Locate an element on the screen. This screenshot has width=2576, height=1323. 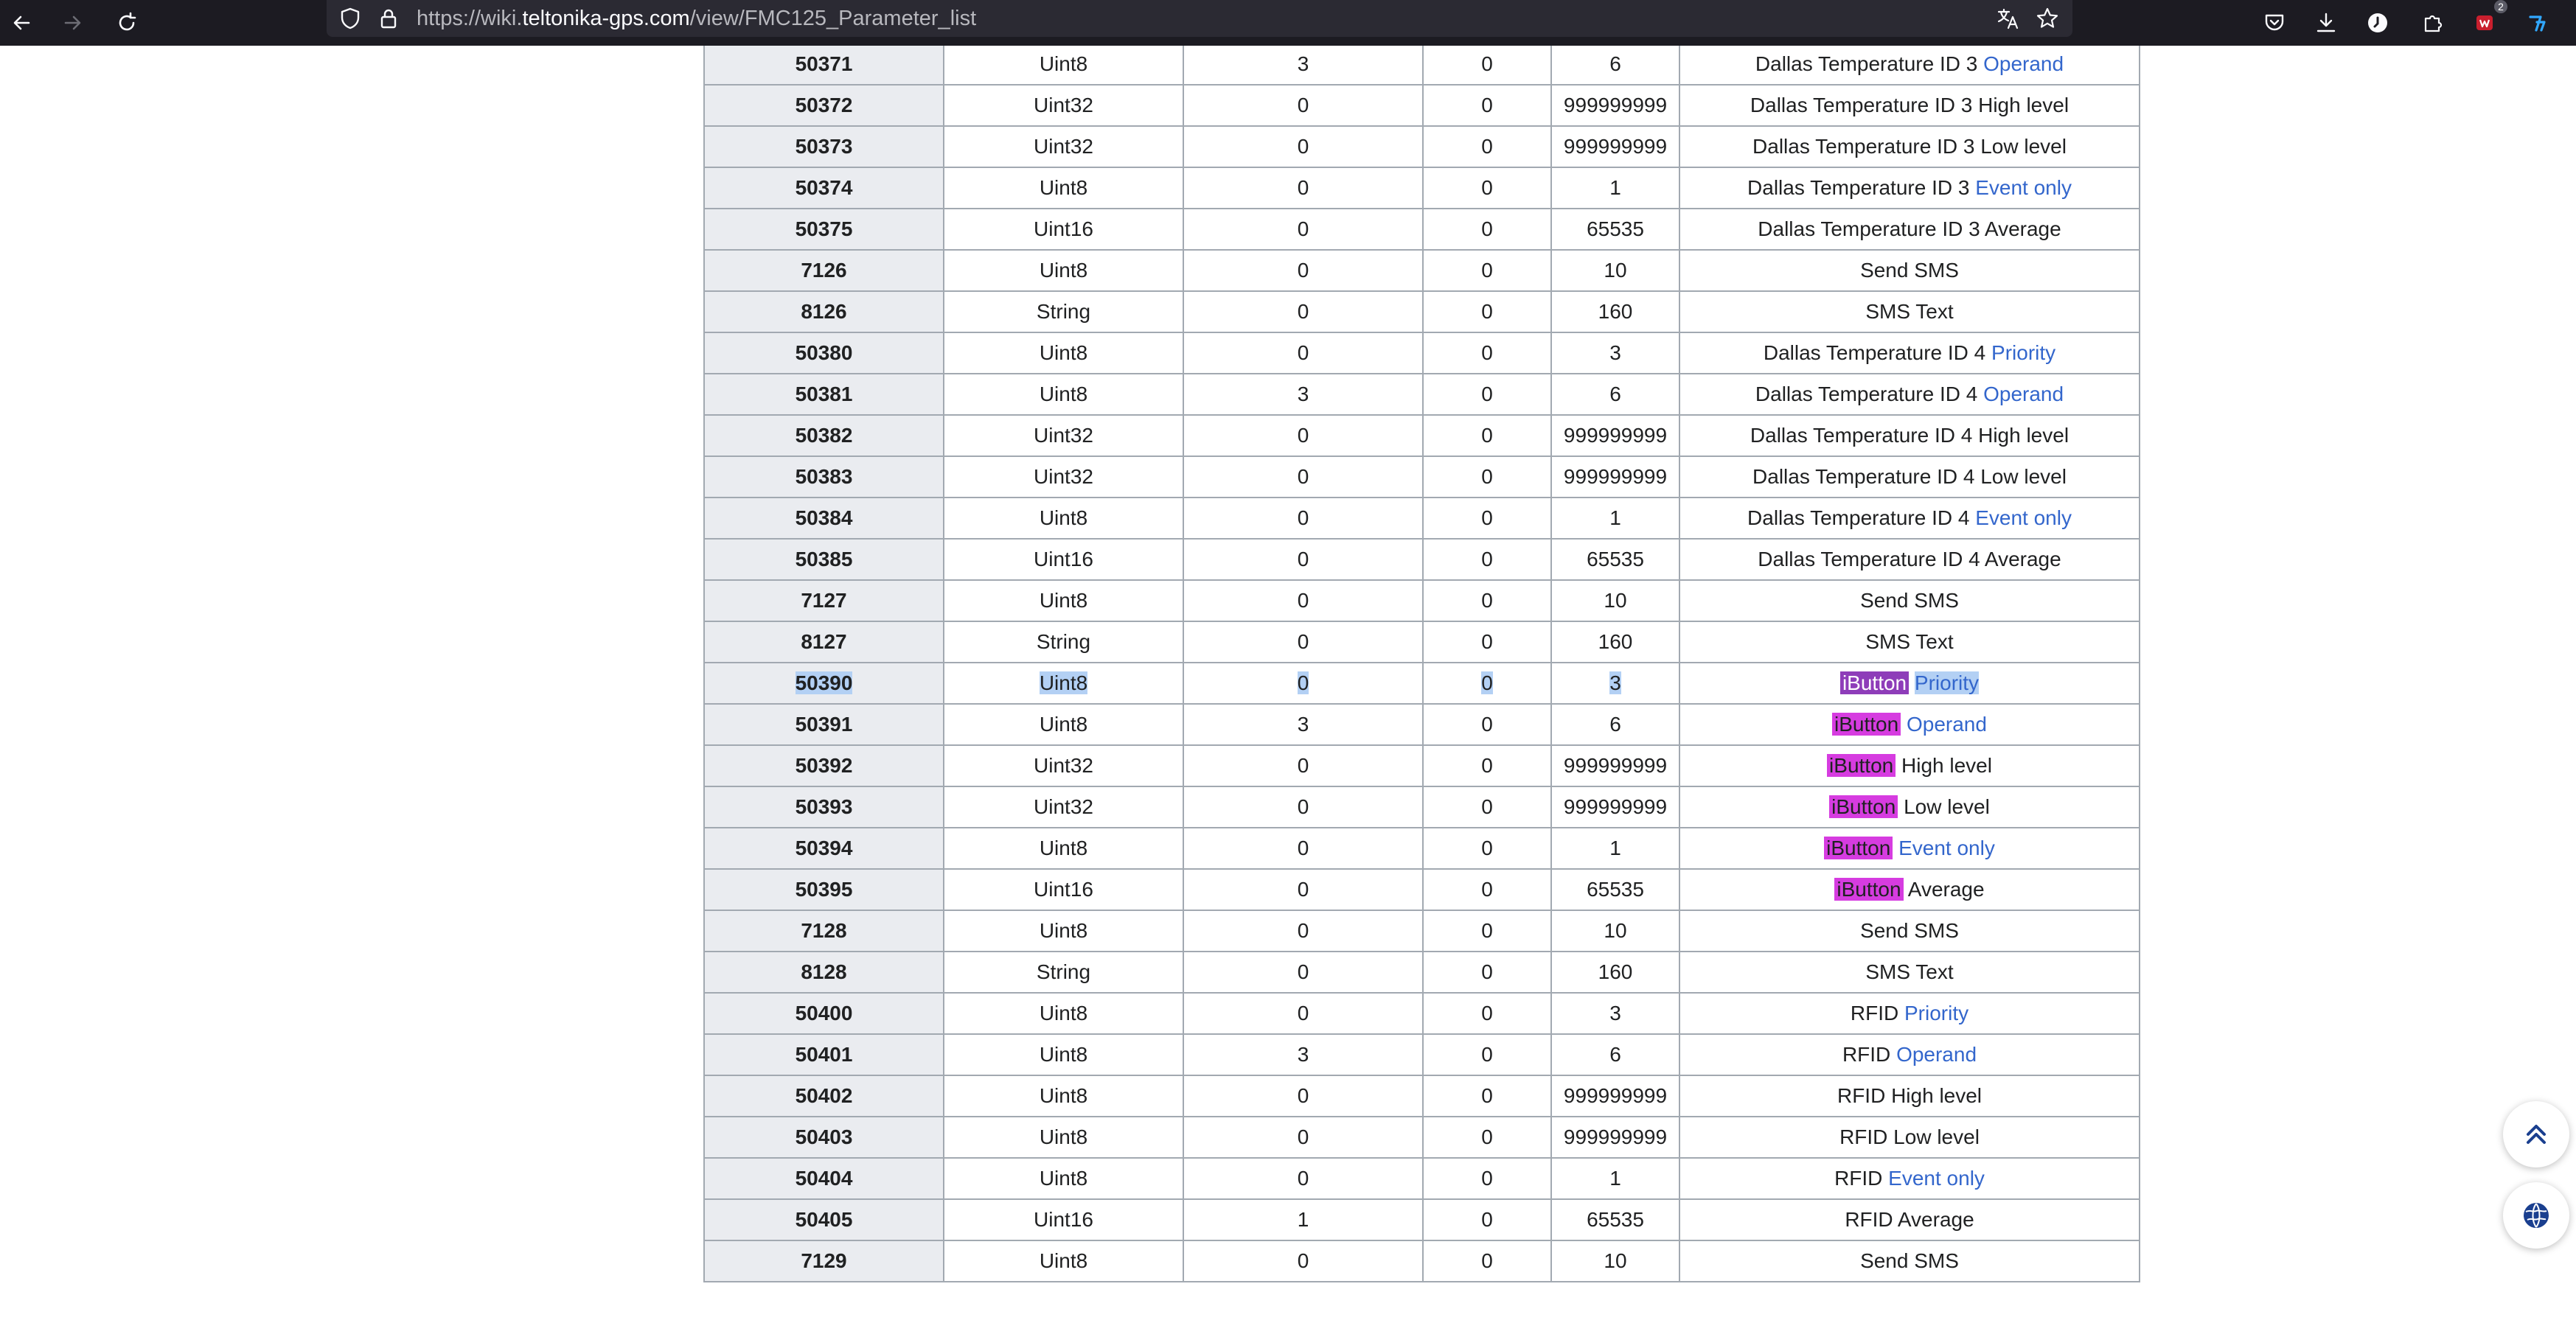
cell-max-text: 999999999 is located at coordinates (1616, 766).